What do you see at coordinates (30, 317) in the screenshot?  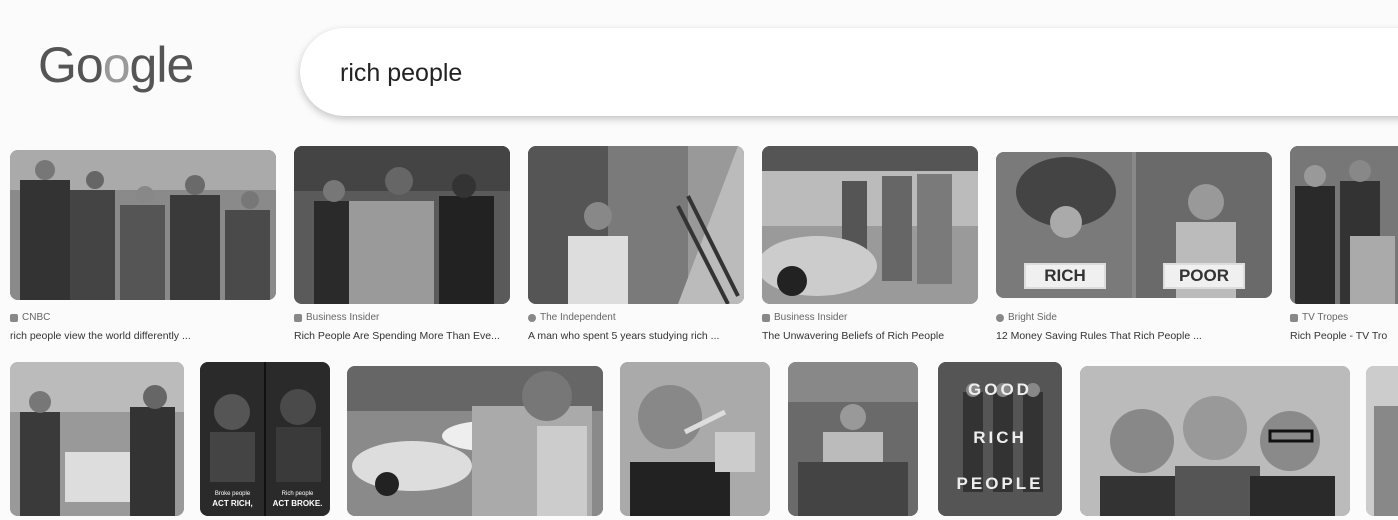 I see `result-source-1: CNBC` at bounding box center [30, 317].